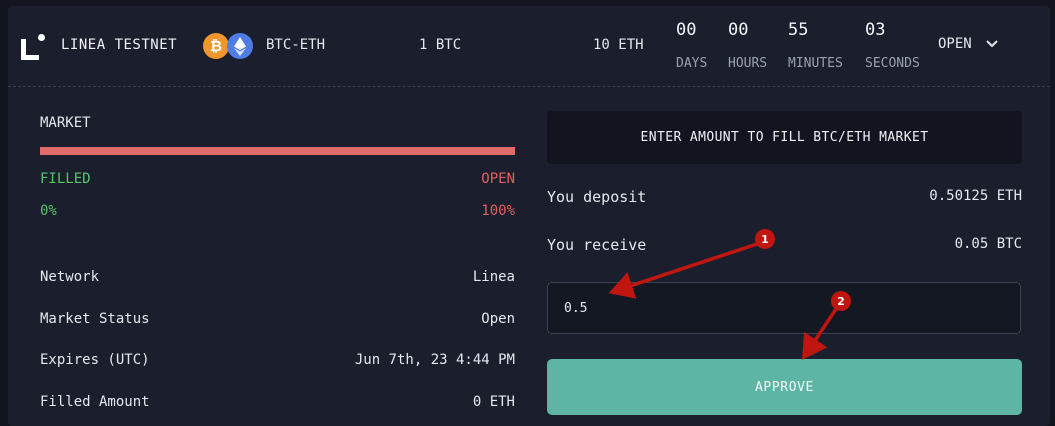 The image size is (1055, 426). What do you see at coordinates (277, 151) in the screenshot?
I see `fill-progress-bar` at bounding box center [277, 151].